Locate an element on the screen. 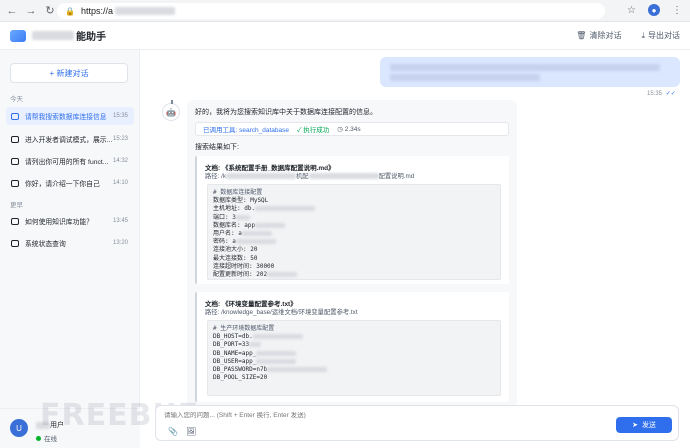  conversation-item: 如何使用知识库功能？ 13:45 is located at coordinates (70, 221).